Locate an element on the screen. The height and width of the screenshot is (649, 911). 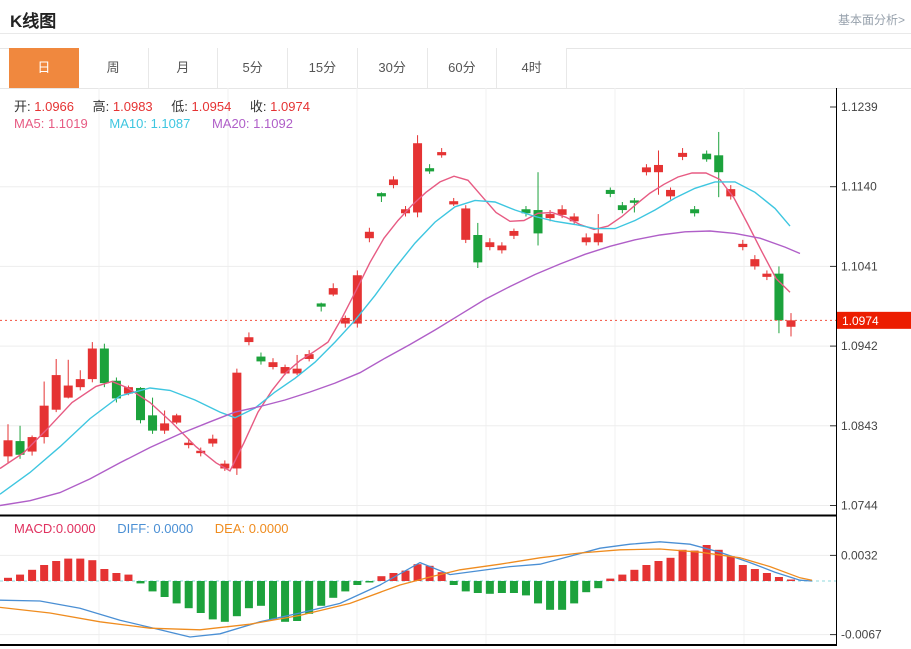
tab-5分: 5分 is located at coordinates (253, 68).